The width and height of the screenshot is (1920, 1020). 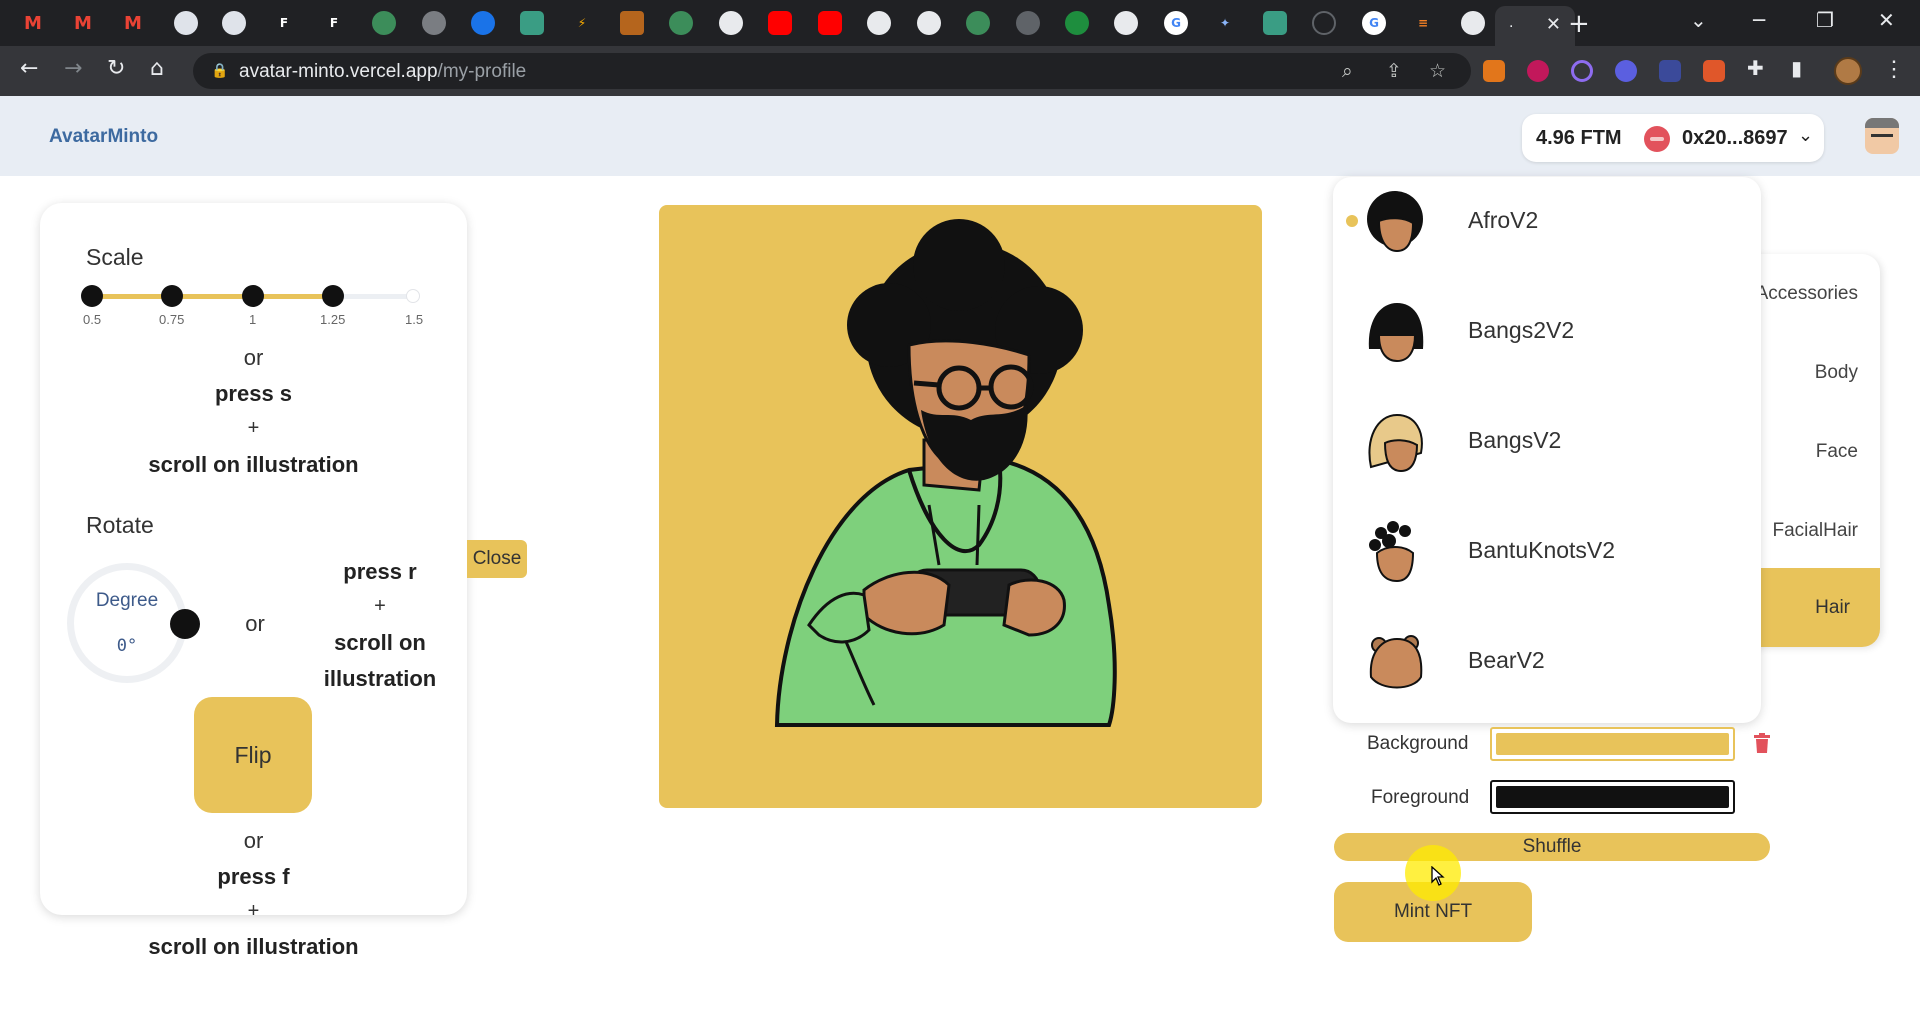 I want to click on extensions-puzzle-icon: ✚, so click(x=1755, y=68).